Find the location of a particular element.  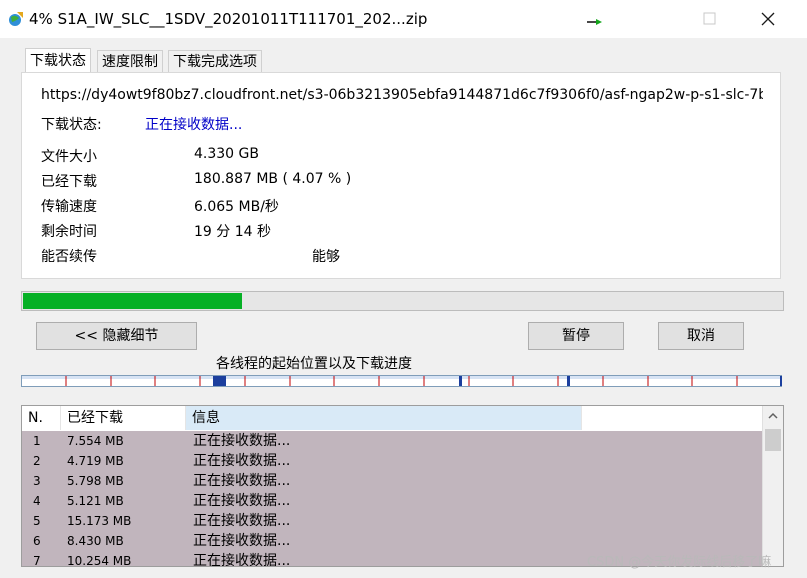

tab-speed-limit: 速度限制 is located at coordinates (130, 61).